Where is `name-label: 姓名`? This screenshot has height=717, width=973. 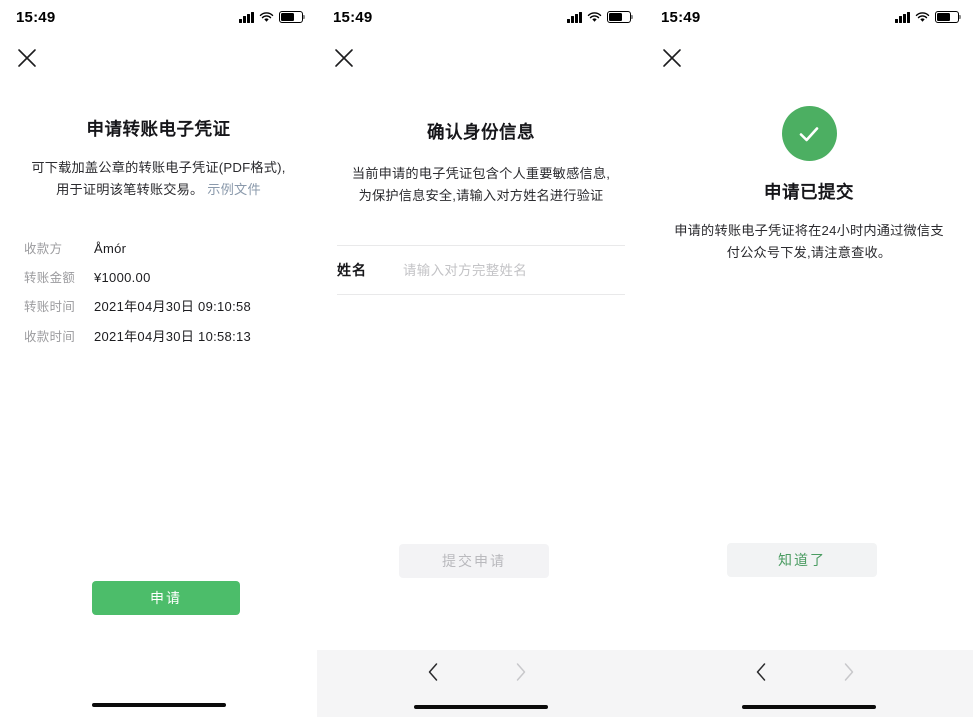
name-label: 姓名 is located at coordinates (352, 270).